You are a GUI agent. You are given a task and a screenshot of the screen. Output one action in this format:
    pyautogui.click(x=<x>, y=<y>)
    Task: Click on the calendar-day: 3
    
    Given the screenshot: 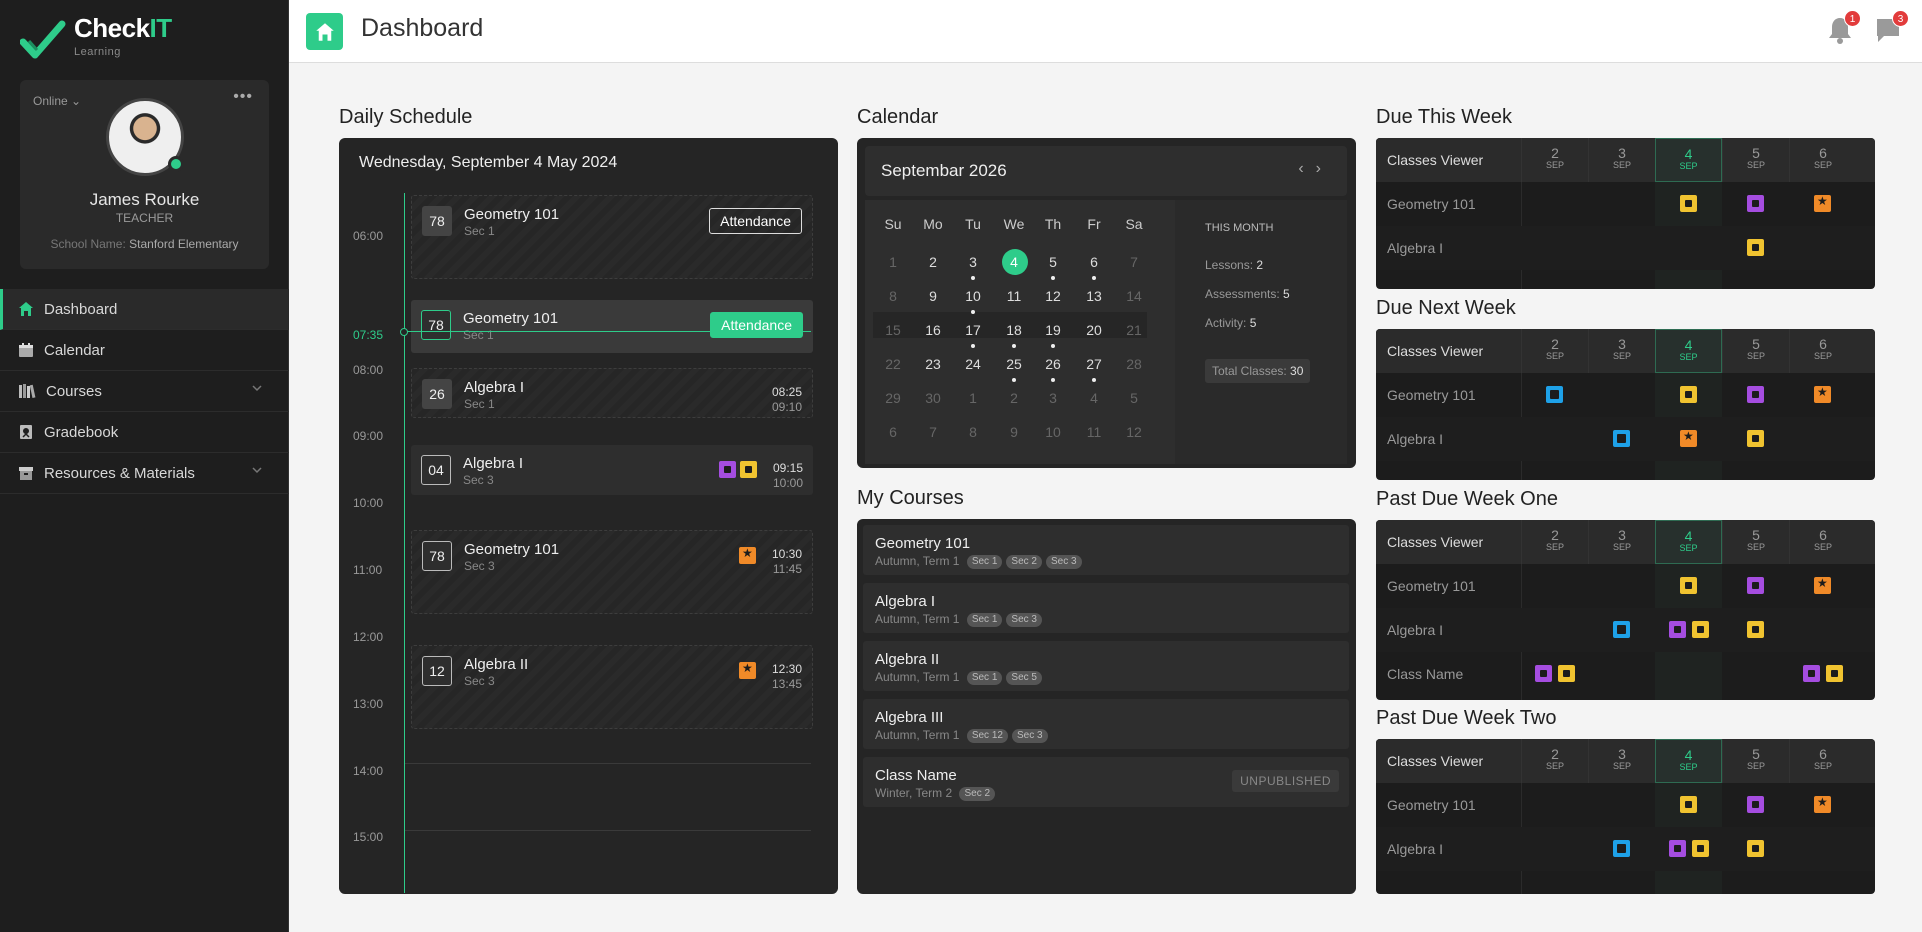 What is the action you would take?
    pyautogui.click(x=1053, y=398)
    